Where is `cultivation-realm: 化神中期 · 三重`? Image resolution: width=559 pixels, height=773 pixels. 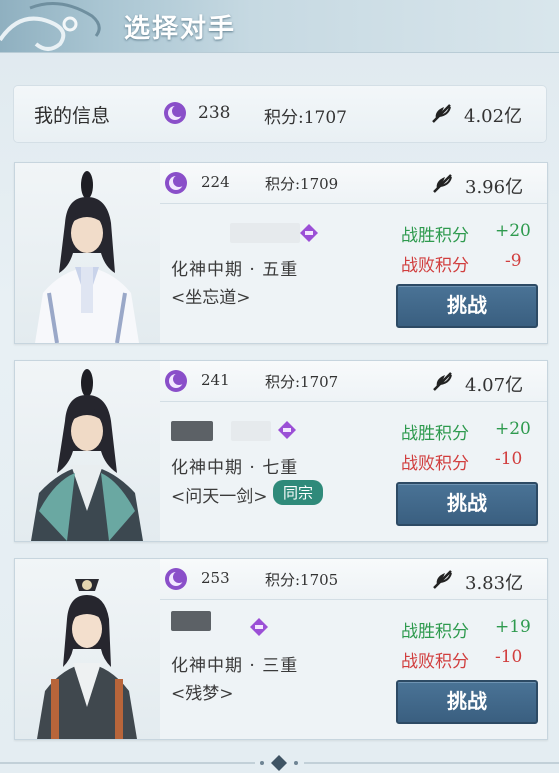 cultivation-realm: 化神中期 · 三重 is located at coordinates (235, 666).